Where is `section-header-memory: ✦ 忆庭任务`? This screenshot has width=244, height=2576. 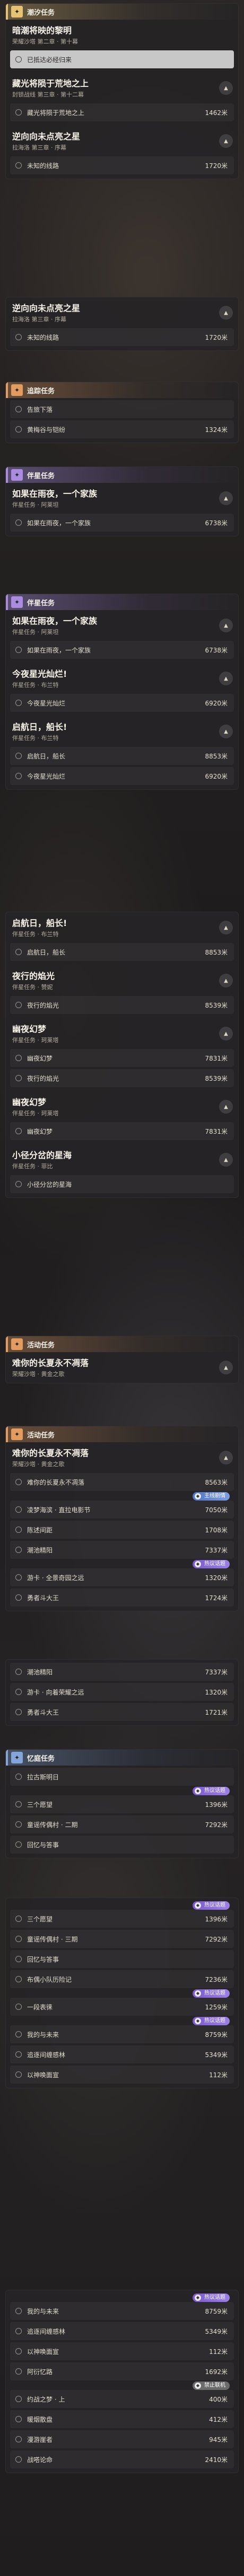
section-header-memory: ✦ 忆庭任务 is located at coordinates (122, 1758).